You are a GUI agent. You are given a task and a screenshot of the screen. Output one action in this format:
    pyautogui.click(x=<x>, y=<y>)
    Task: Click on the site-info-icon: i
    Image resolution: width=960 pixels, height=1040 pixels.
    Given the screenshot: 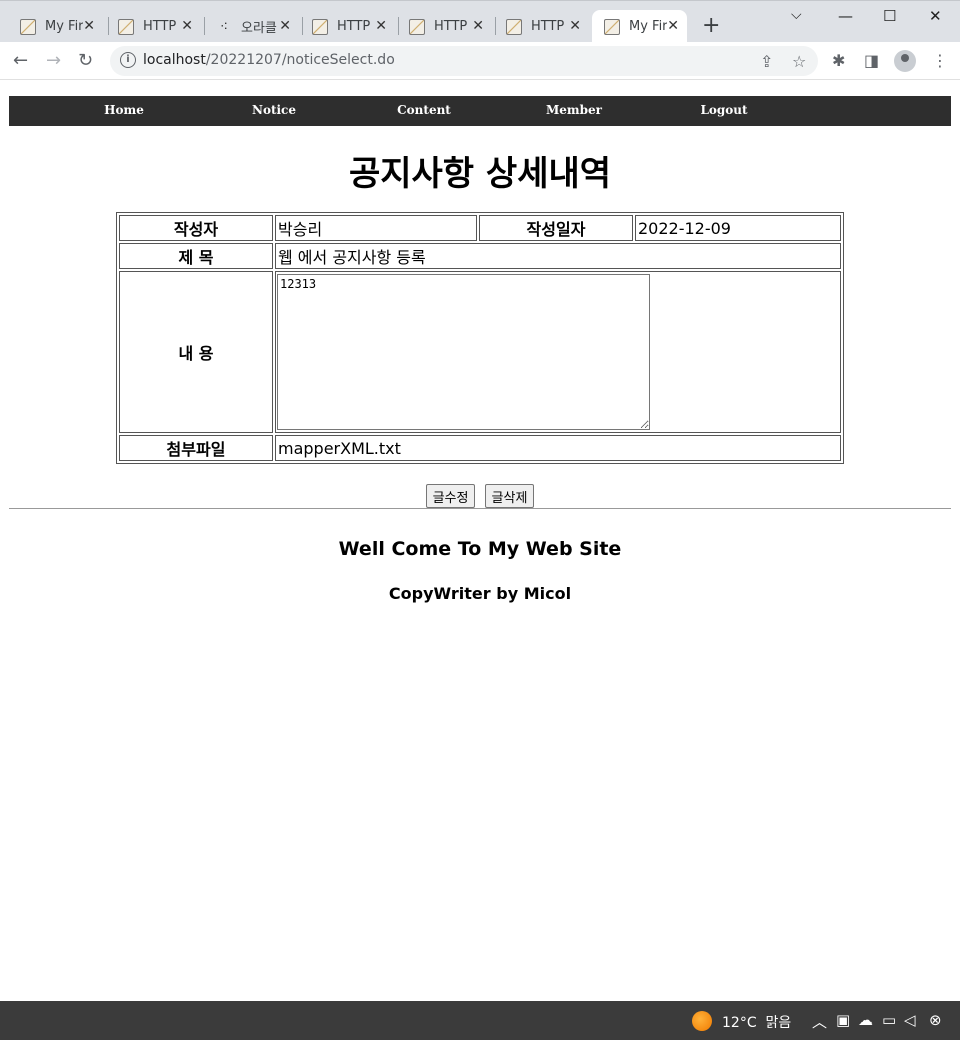 What is the action you would take?
    pyautogui.click(x=128, y=60)
    